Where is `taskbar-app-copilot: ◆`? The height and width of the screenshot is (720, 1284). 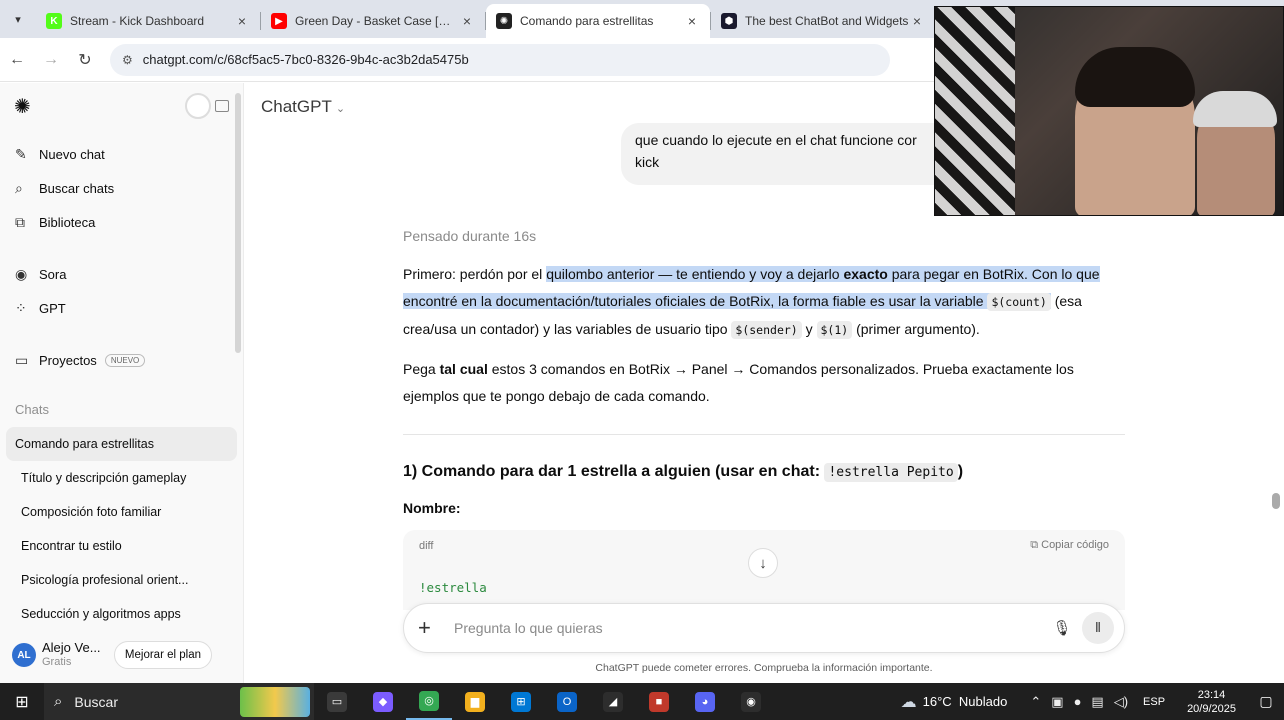 taskbar-app-copilot: ◆ is located at coordinates (383, 701).